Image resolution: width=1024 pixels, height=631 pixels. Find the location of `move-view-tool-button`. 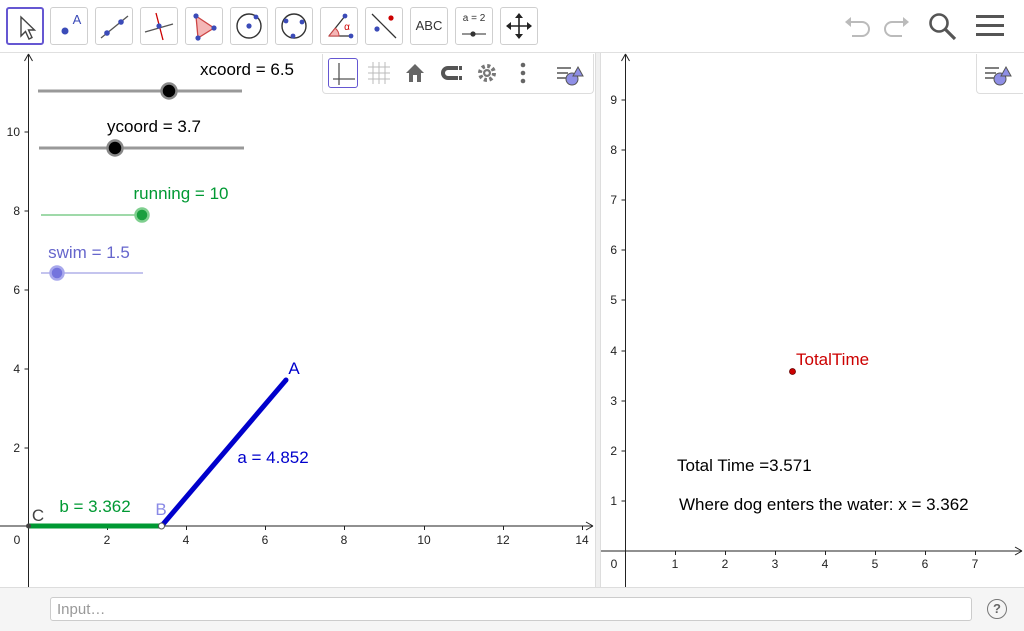

move-view-tool-button is located at coordinates (519, 26).